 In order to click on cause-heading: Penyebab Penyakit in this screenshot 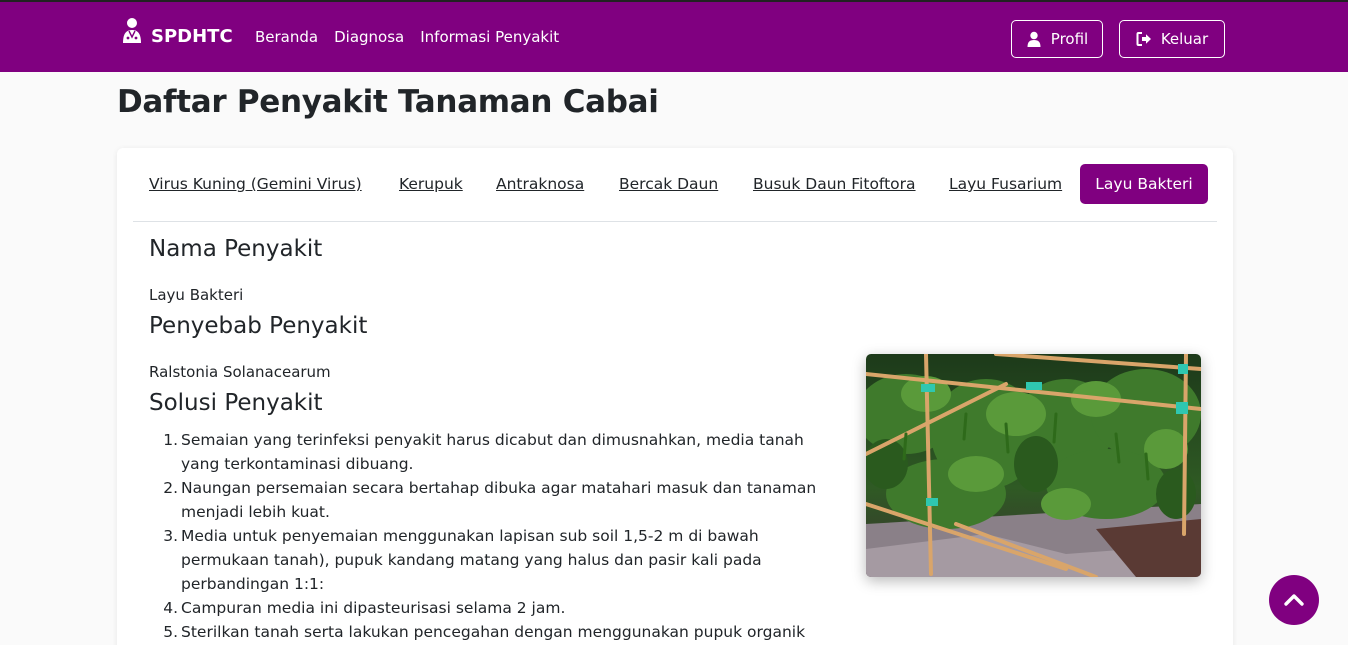, I will do `click(258, 326)`.